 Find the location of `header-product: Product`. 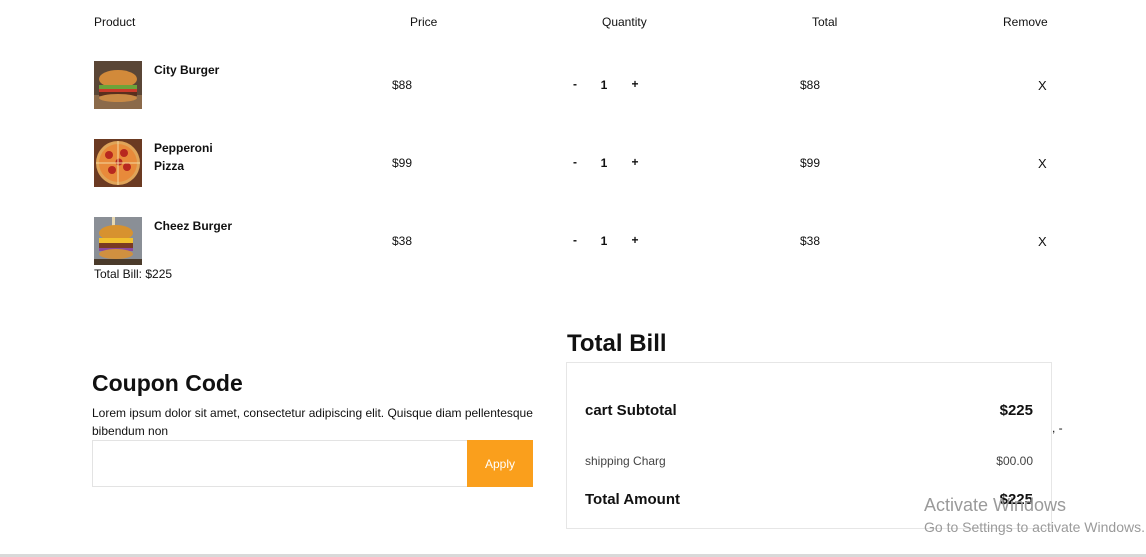

header-product: Product is located at coordinates (115, 22).